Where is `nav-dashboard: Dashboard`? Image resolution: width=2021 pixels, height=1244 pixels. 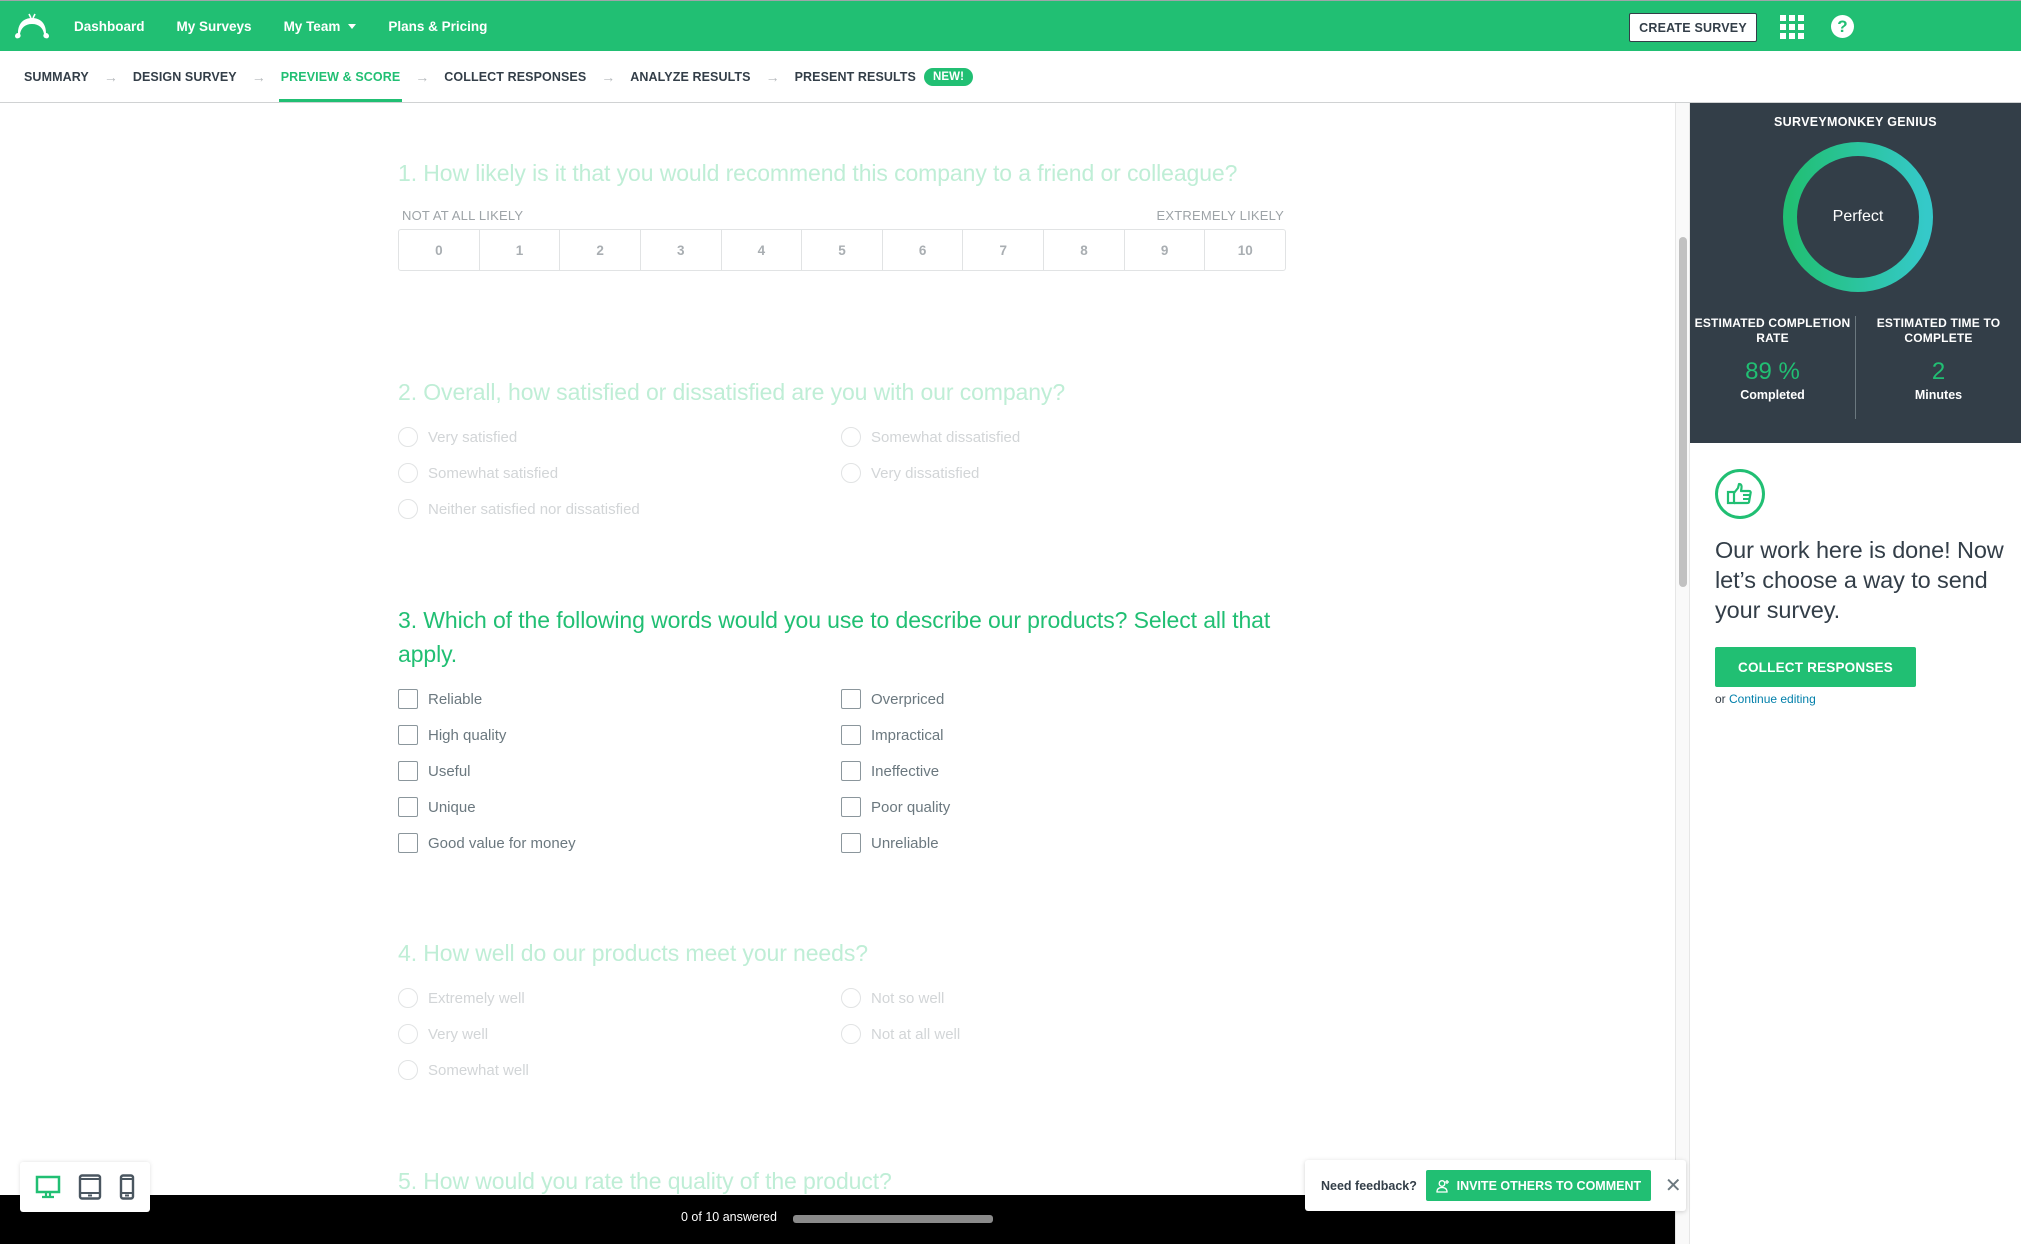
nav-dashboard: Dashboard is located at coordinates (109, 26).